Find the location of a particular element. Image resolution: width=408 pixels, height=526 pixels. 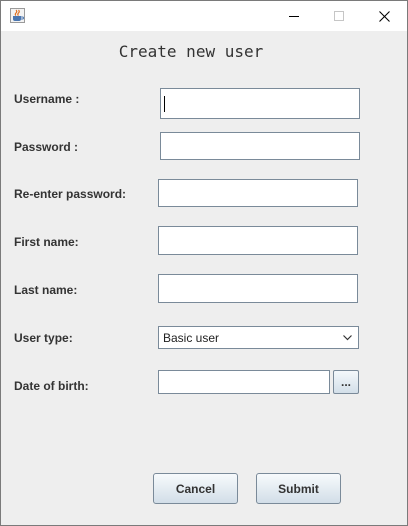

password-label: Password : is located at coordinates (46, 147).